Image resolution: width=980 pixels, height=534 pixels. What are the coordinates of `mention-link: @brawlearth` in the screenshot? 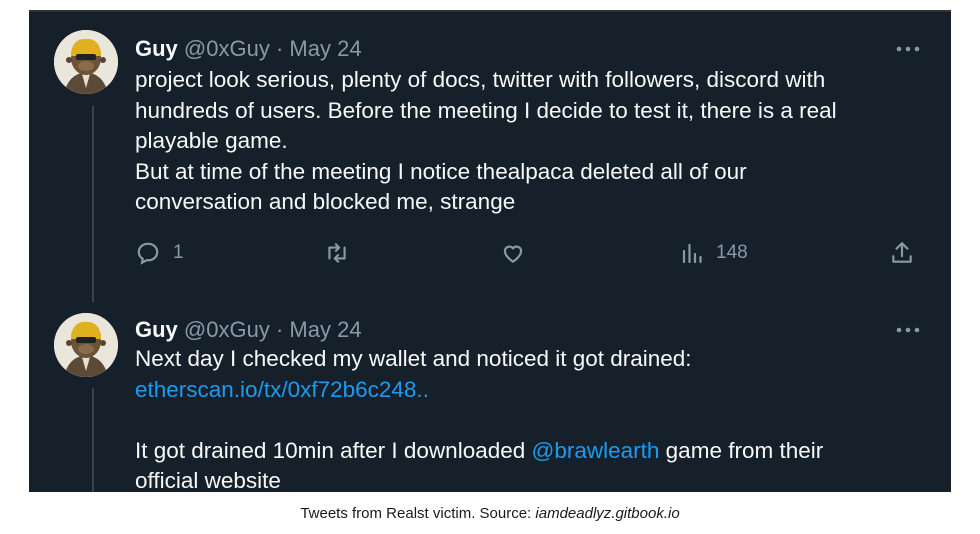 It's located at (596, 450).